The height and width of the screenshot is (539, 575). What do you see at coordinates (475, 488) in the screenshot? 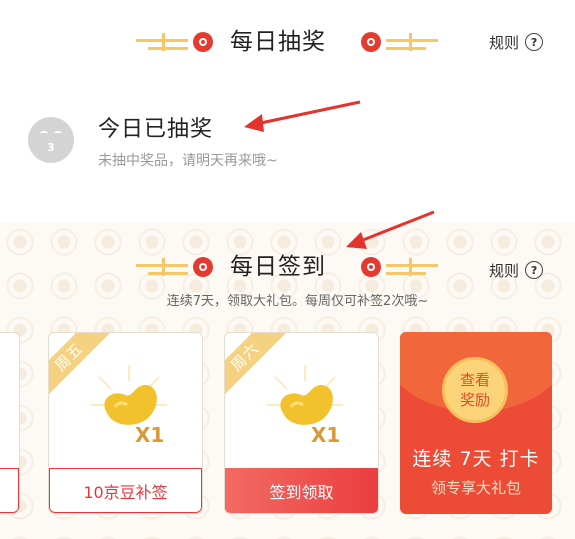
I see `gift-subtitle: 领专享大礼包` at bounding box center [475, 488].